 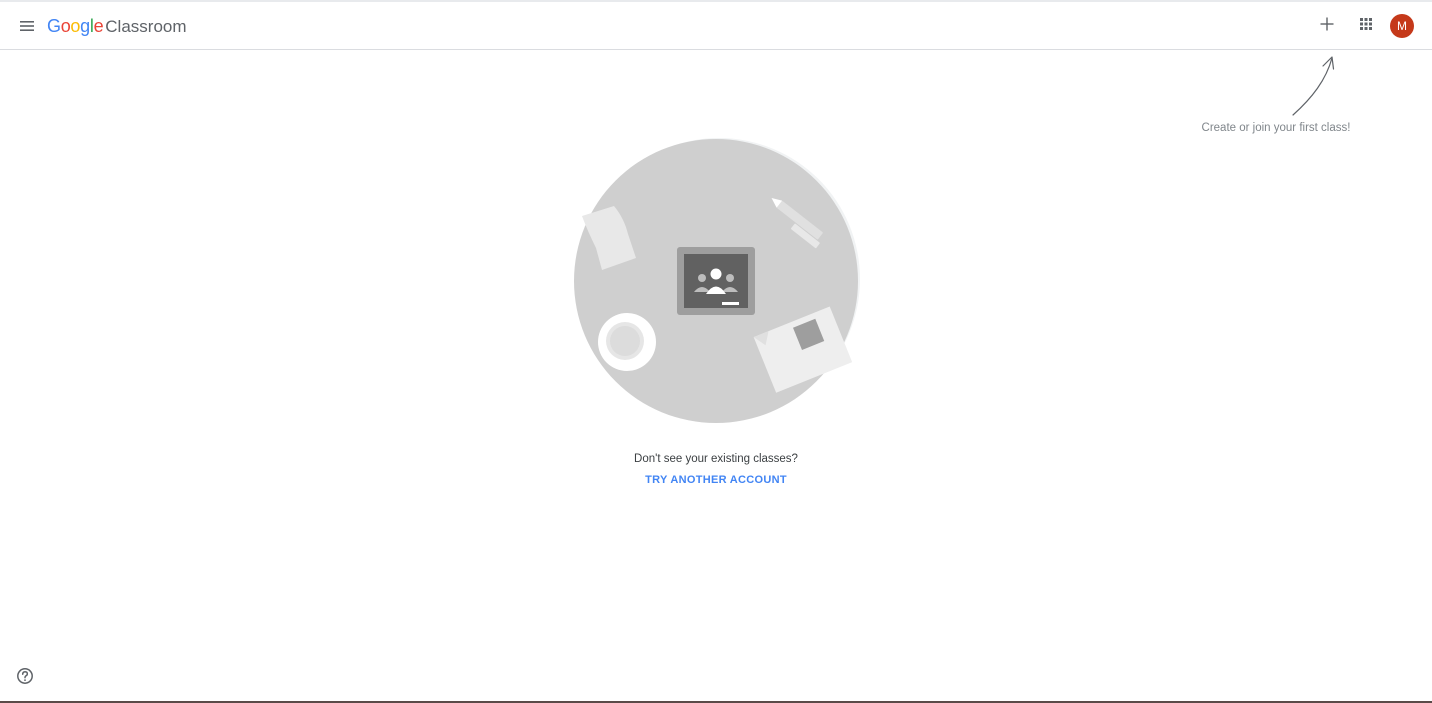 What do you see at coordinates (716, 26) in the screenshot?
I see `app-header: Google Classroom M` at bounding box center [716, 26].